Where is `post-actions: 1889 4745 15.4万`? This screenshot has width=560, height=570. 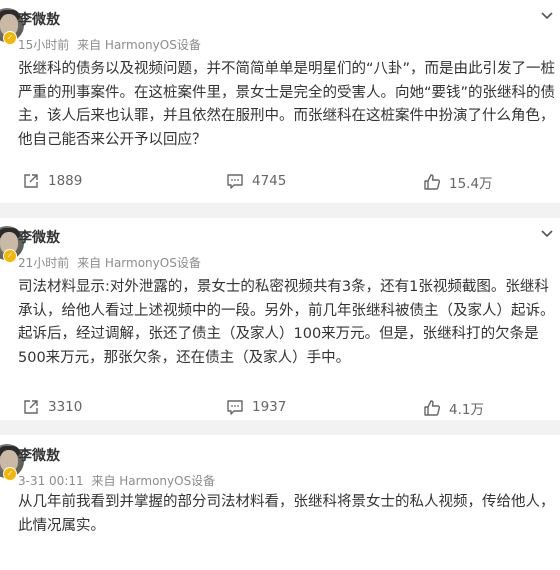
post-actions: 1889 4745 15.4万 is located at coordinates (280, 182).